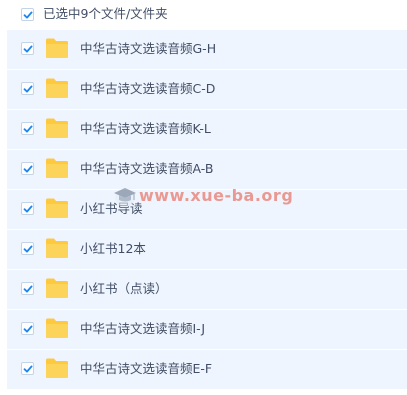 The height and width of the screenshot is (395, 407). Describe the element at coordinates (207, 290) in the screenshot. I see `list-item: 小红书（点读）` at that location.